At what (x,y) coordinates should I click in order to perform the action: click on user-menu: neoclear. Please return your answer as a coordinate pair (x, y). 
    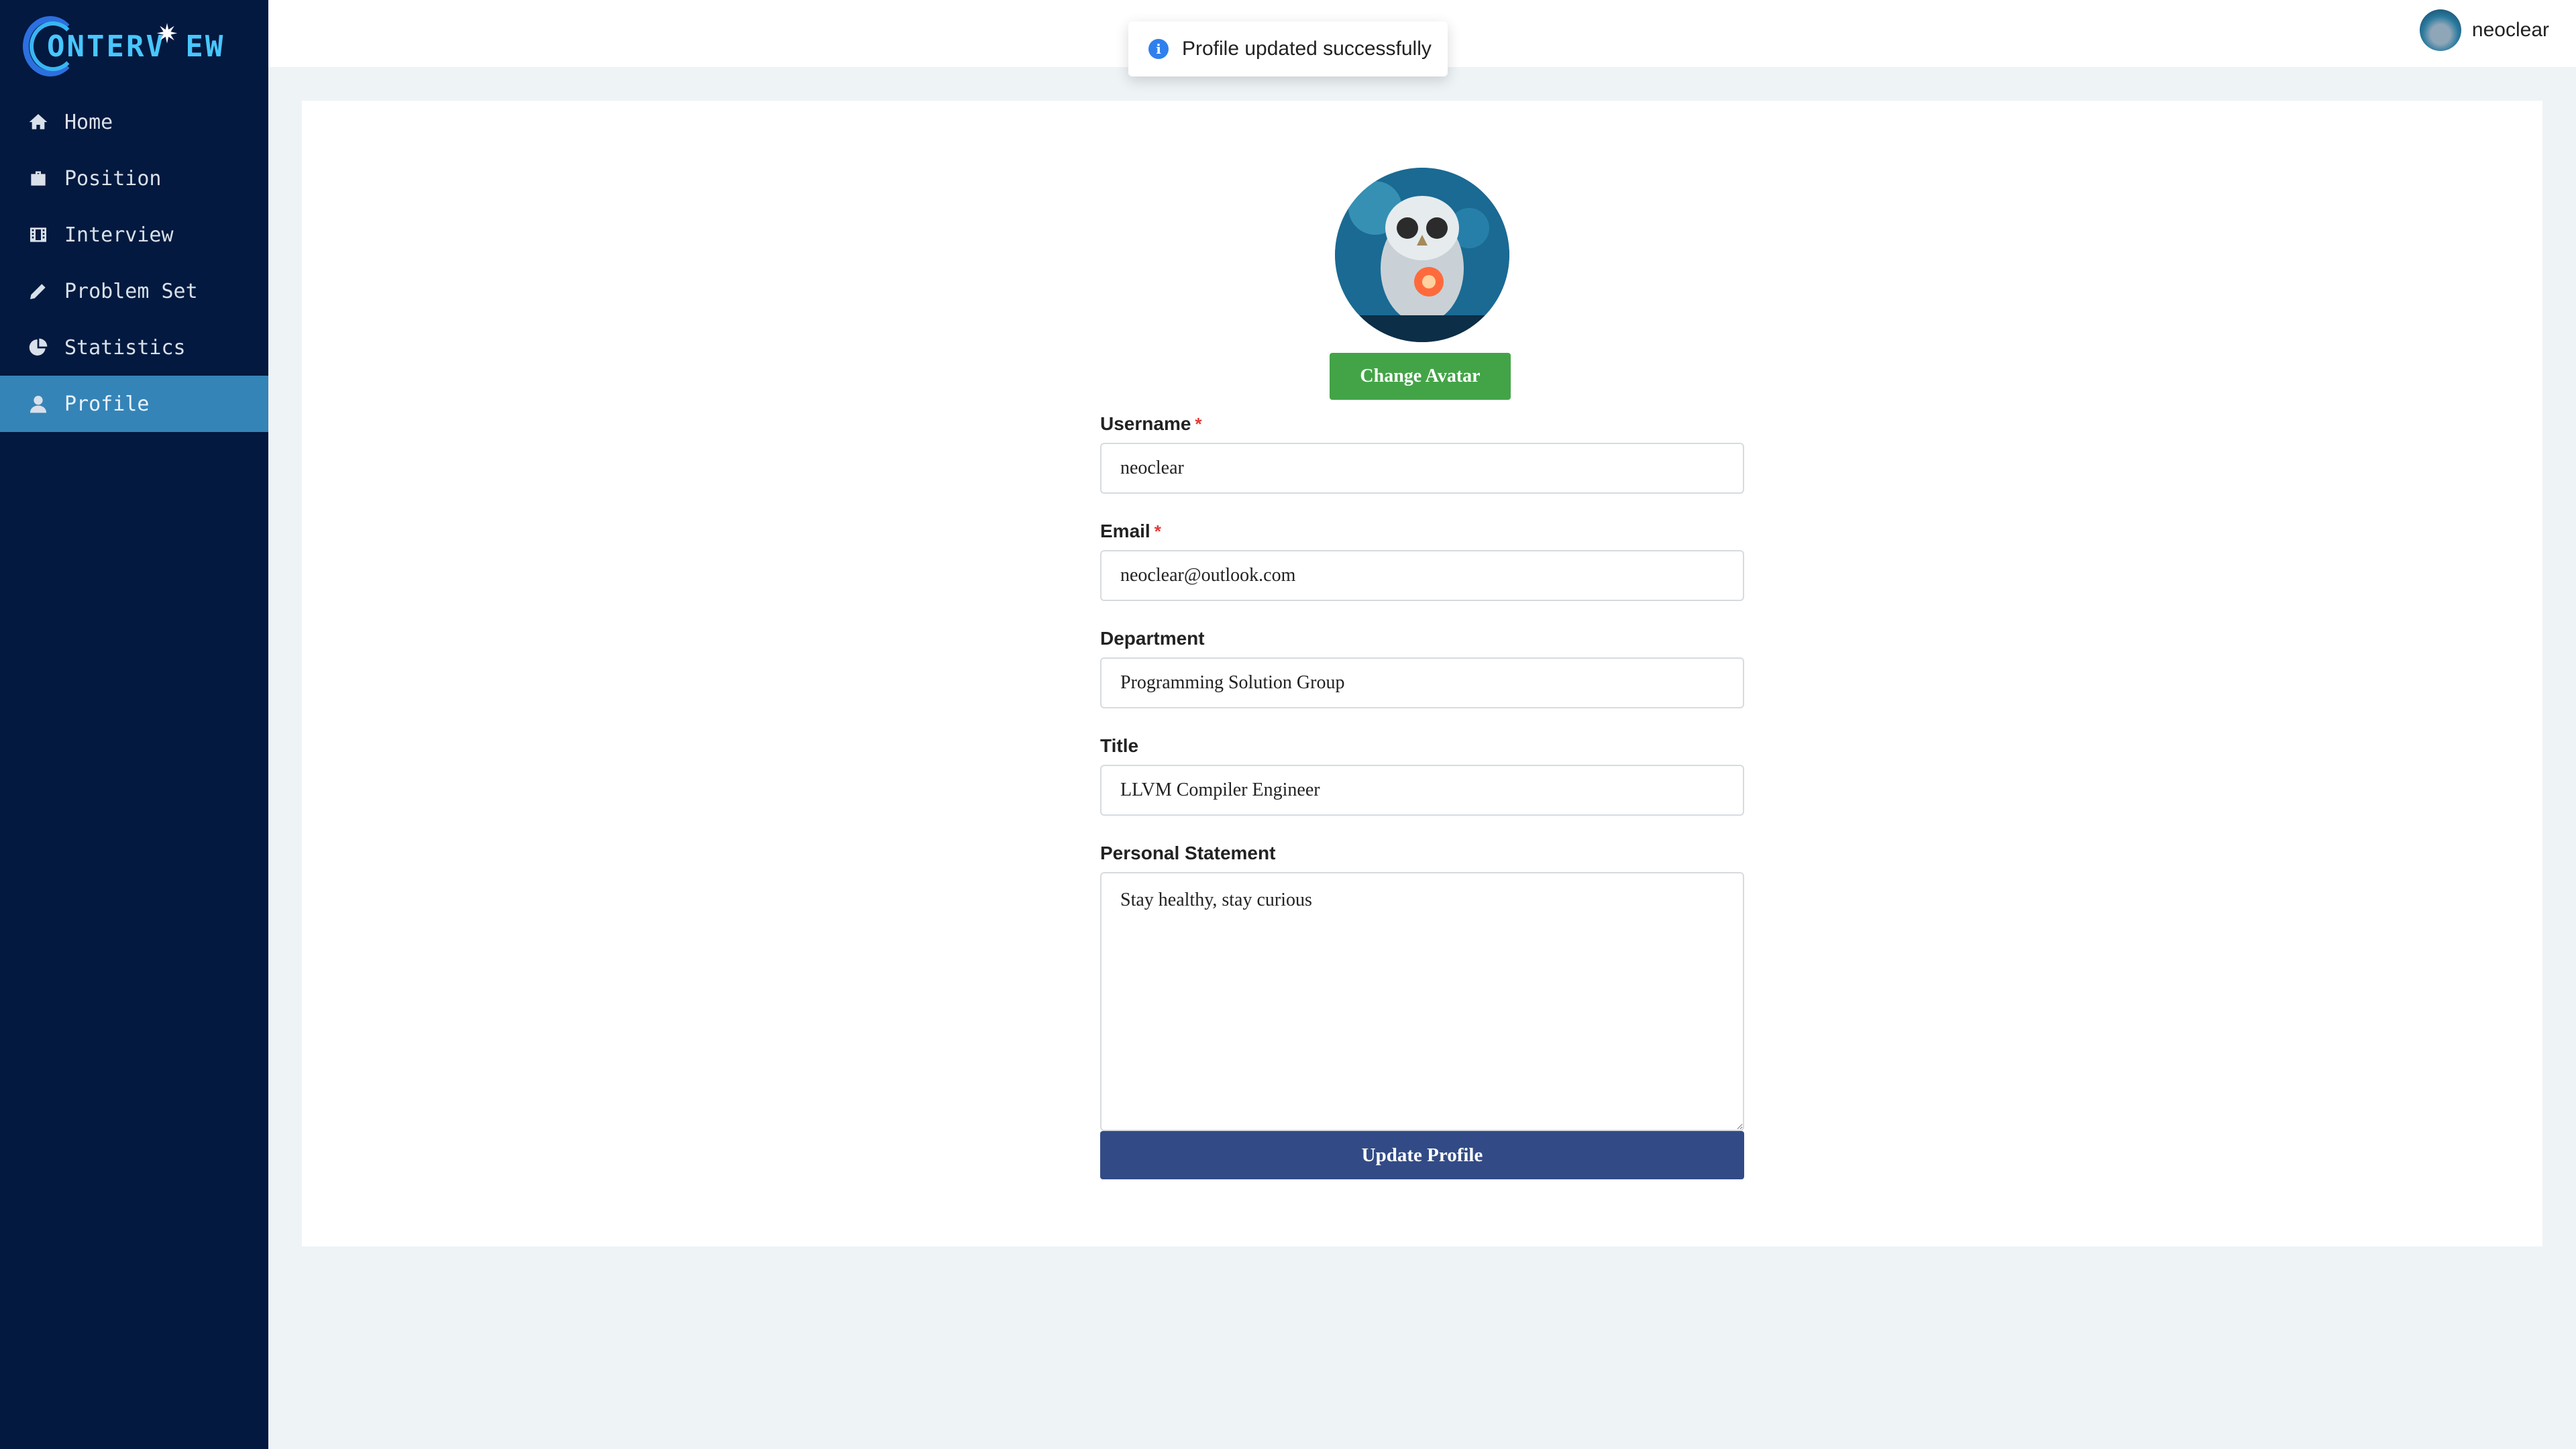
    Looking at the image, I should click on (2484, 30).